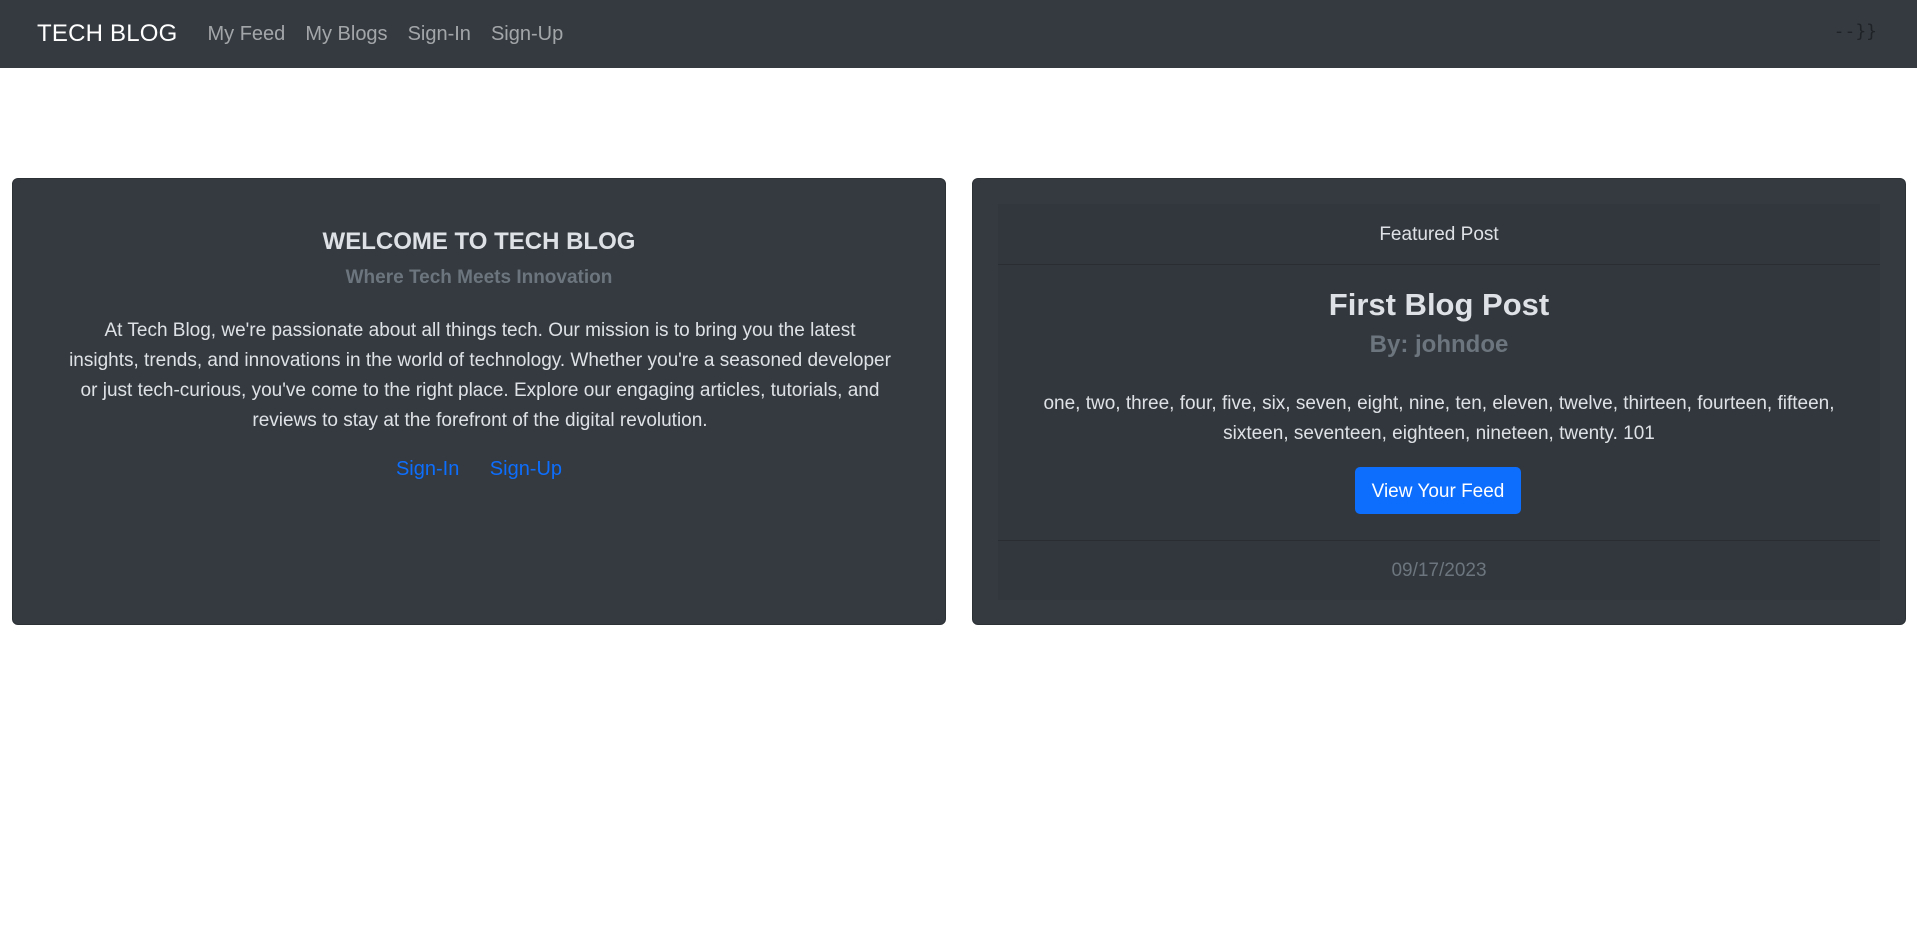 This screenshot has width=1917, height=929. I want to click on post-author: By: johndoe, so click(1439, 344).